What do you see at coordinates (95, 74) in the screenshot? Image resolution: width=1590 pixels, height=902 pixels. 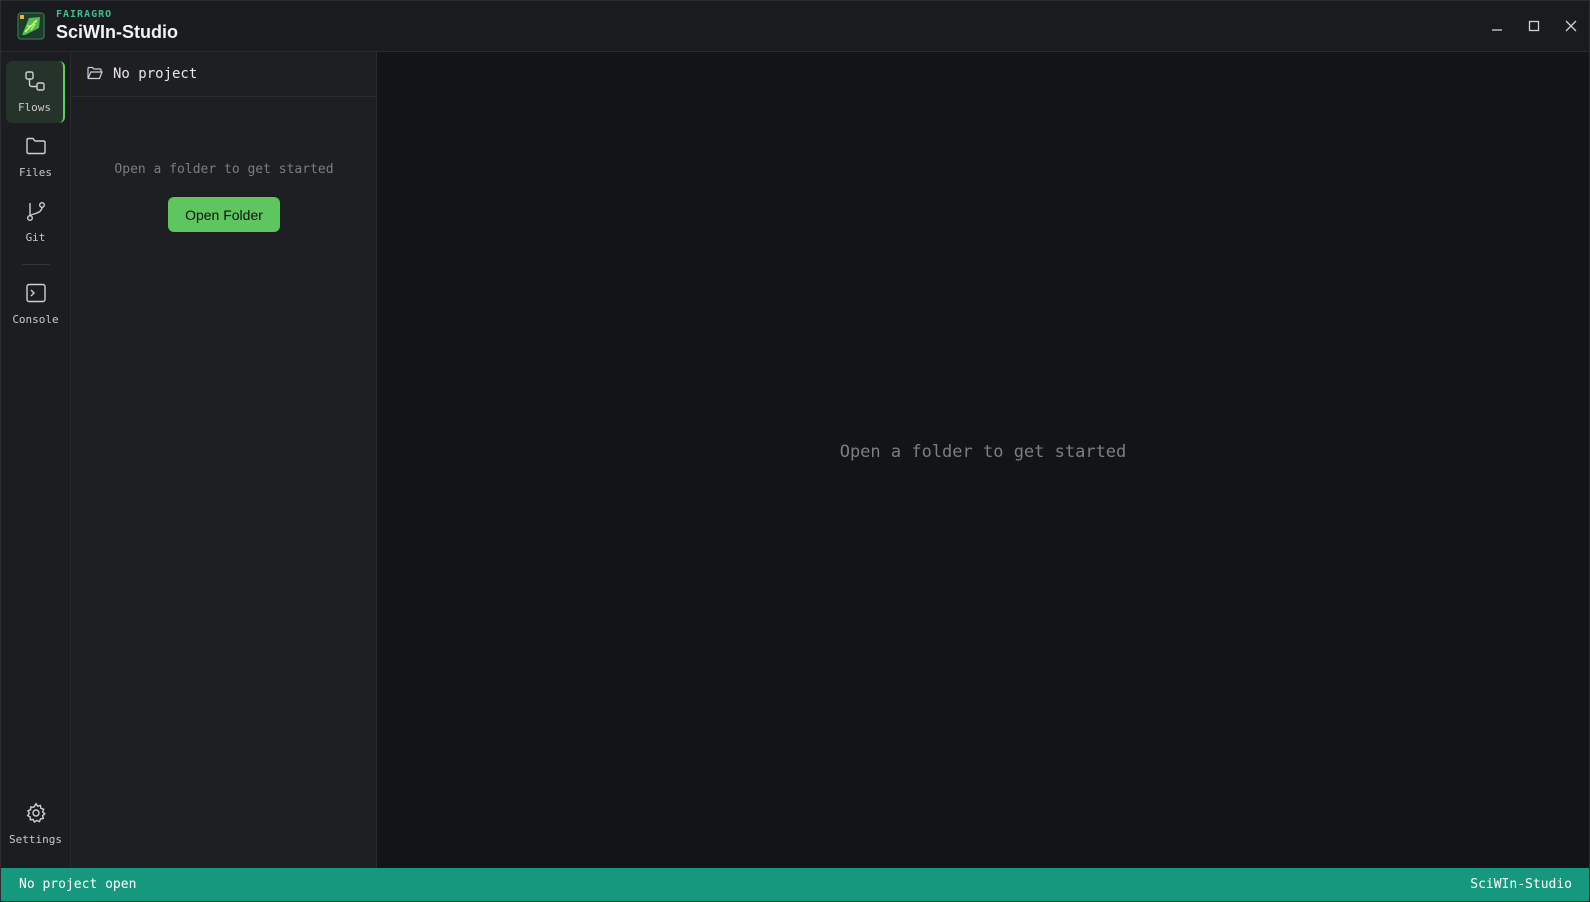 I see `folder-open-icon` at bounding box center [95, 74].